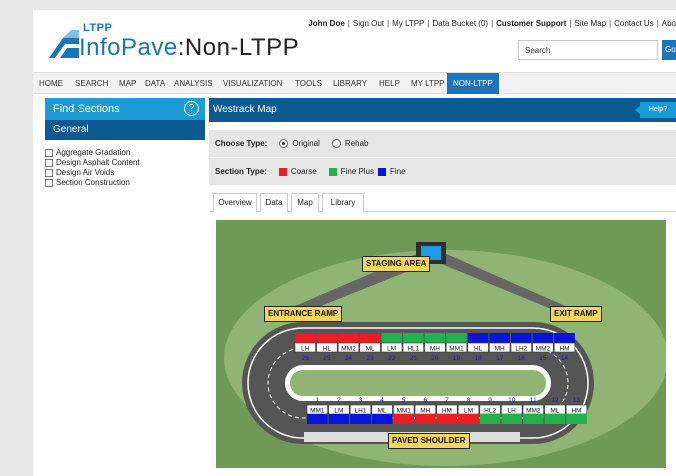 This screenshot has width=676, height=476. Describe the element at coordinates (125, 173) in the screenshot. I see `sidebar-item-design-air-voids: Design Air Voids` at that location.